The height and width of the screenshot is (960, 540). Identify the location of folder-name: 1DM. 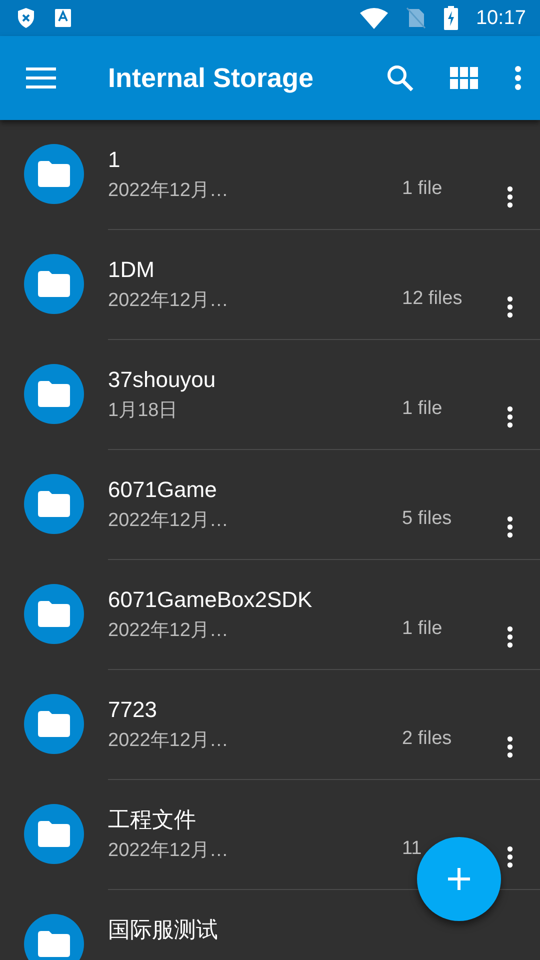
(255, 270).